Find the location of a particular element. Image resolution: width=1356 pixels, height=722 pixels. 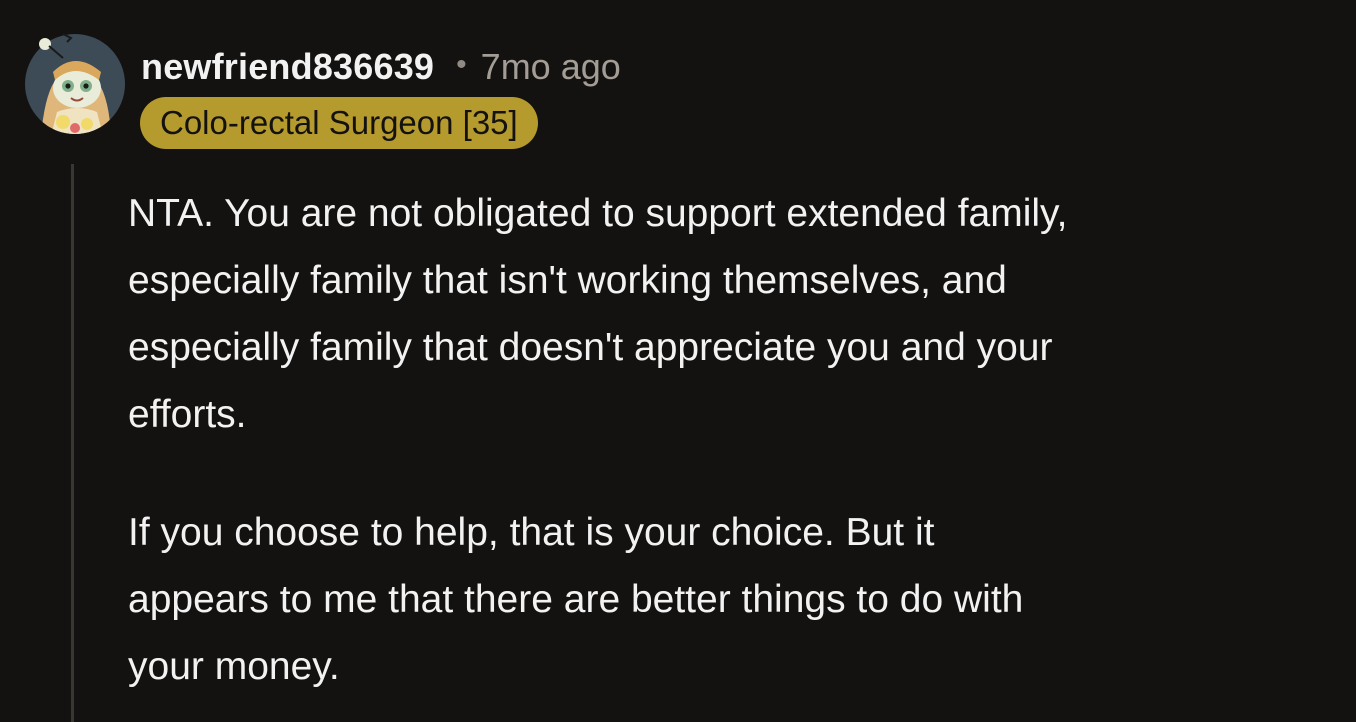

avatar is located at coordinates (75, 84).